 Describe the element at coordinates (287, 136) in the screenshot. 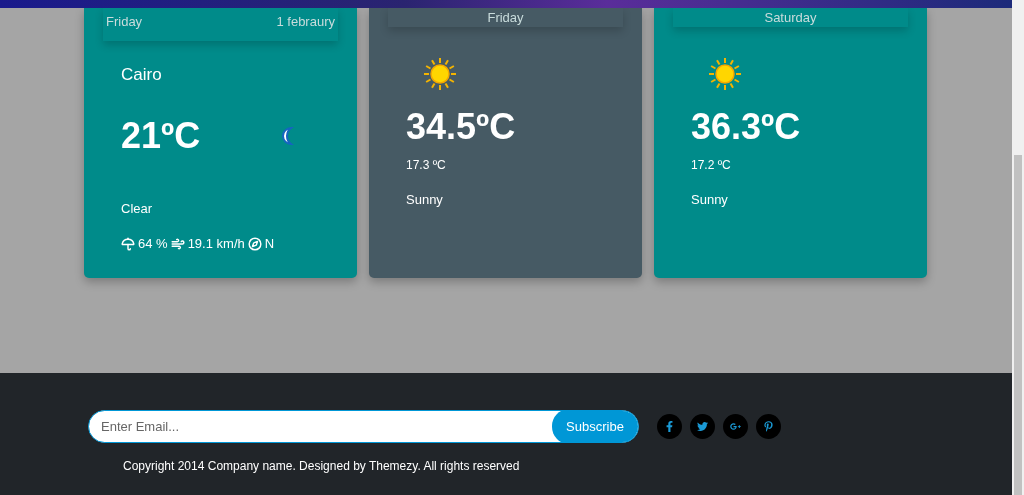

I see `moon-icon` at that location.